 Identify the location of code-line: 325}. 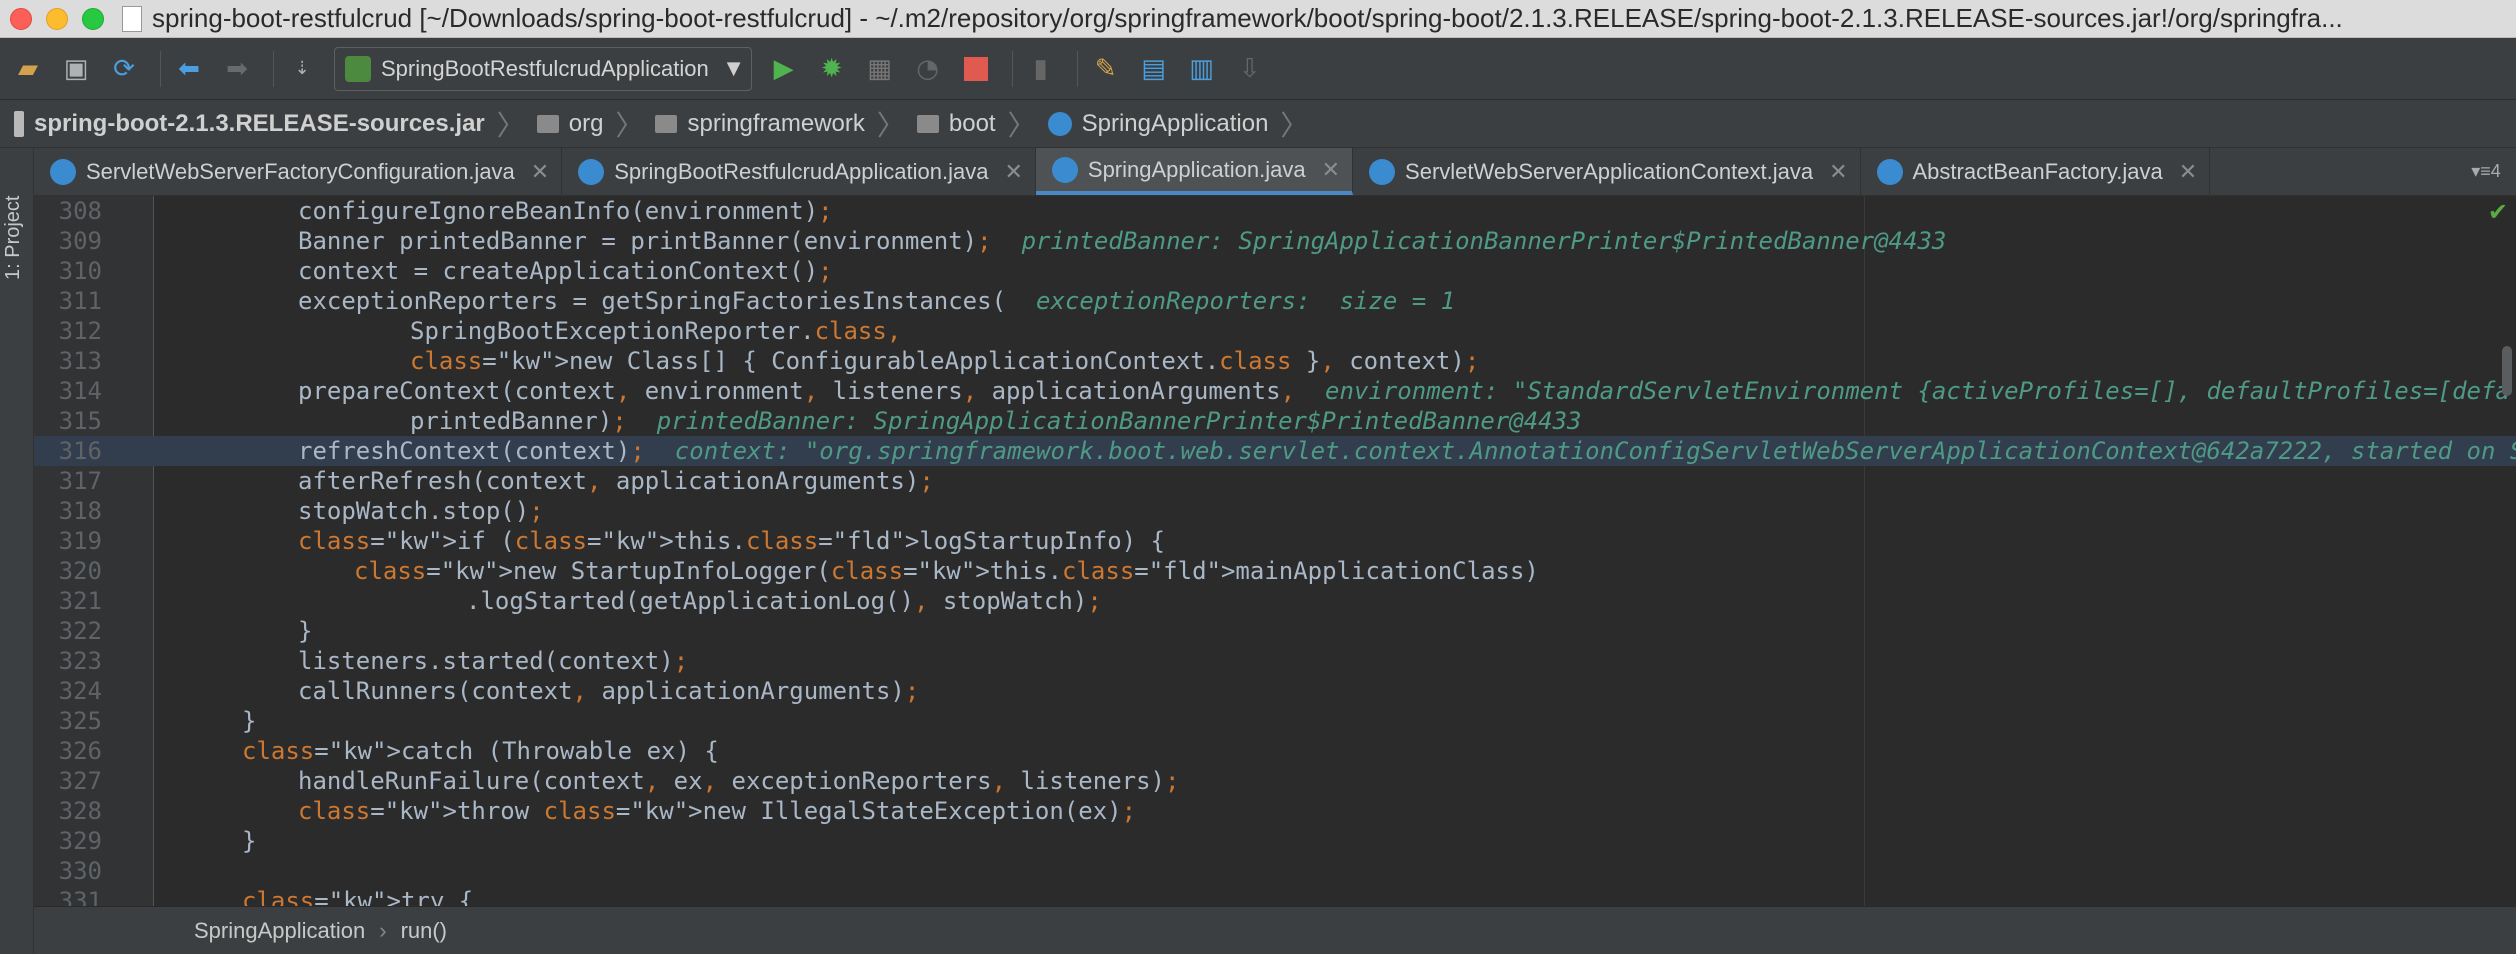
(1275, 721).